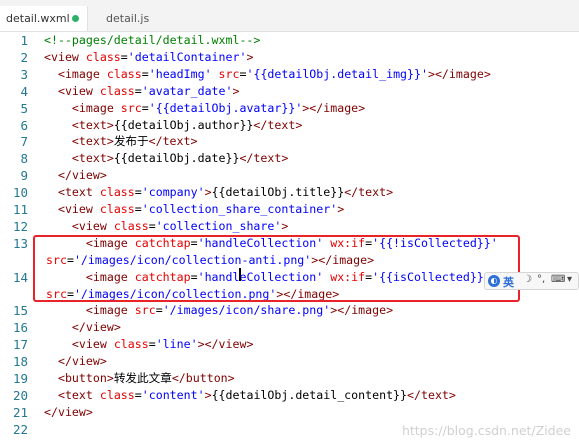  What do you see at coordinates (289, 40) in the screenshot?
I see `code-line: 1 <!--pages/detail/detail.wxml-->` at bounding box center [289, 40].